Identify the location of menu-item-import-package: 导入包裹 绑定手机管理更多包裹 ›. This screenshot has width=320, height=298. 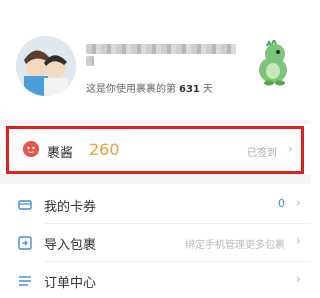
(155, 242).